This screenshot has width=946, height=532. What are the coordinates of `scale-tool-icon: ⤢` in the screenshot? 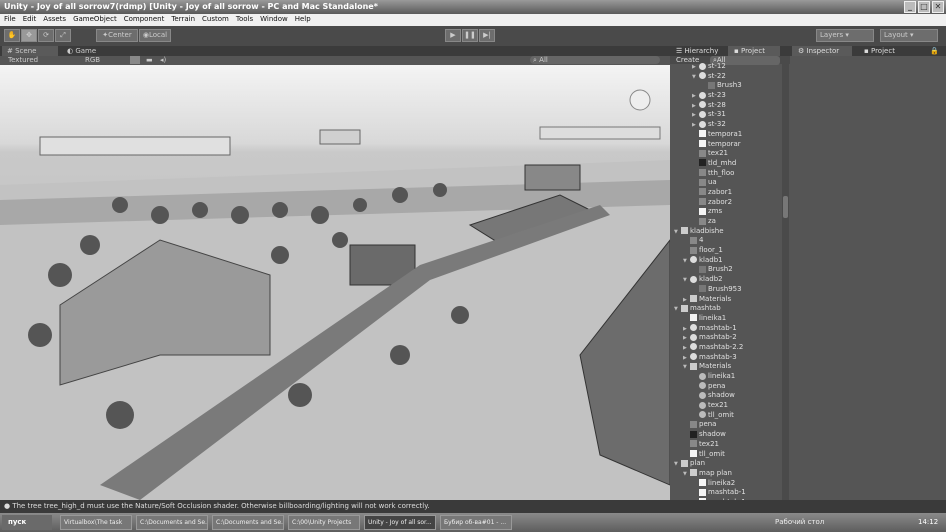 It's located at (63, 35).